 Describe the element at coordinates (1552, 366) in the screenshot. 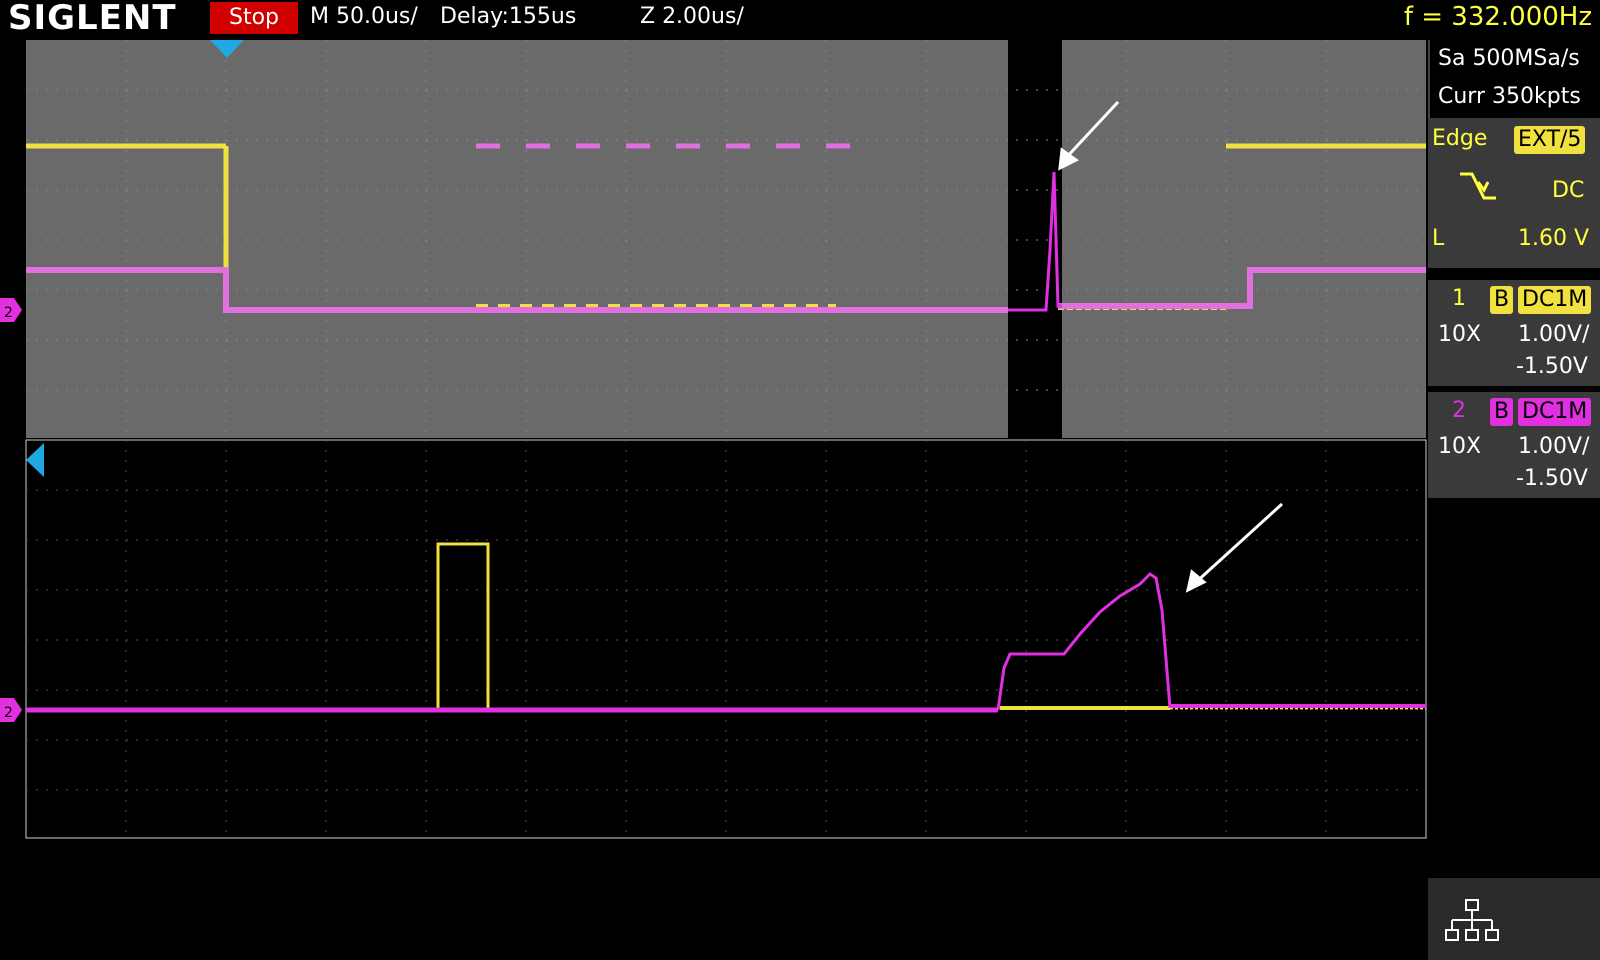

I see `ch1-offset: -1.50V` at that location.